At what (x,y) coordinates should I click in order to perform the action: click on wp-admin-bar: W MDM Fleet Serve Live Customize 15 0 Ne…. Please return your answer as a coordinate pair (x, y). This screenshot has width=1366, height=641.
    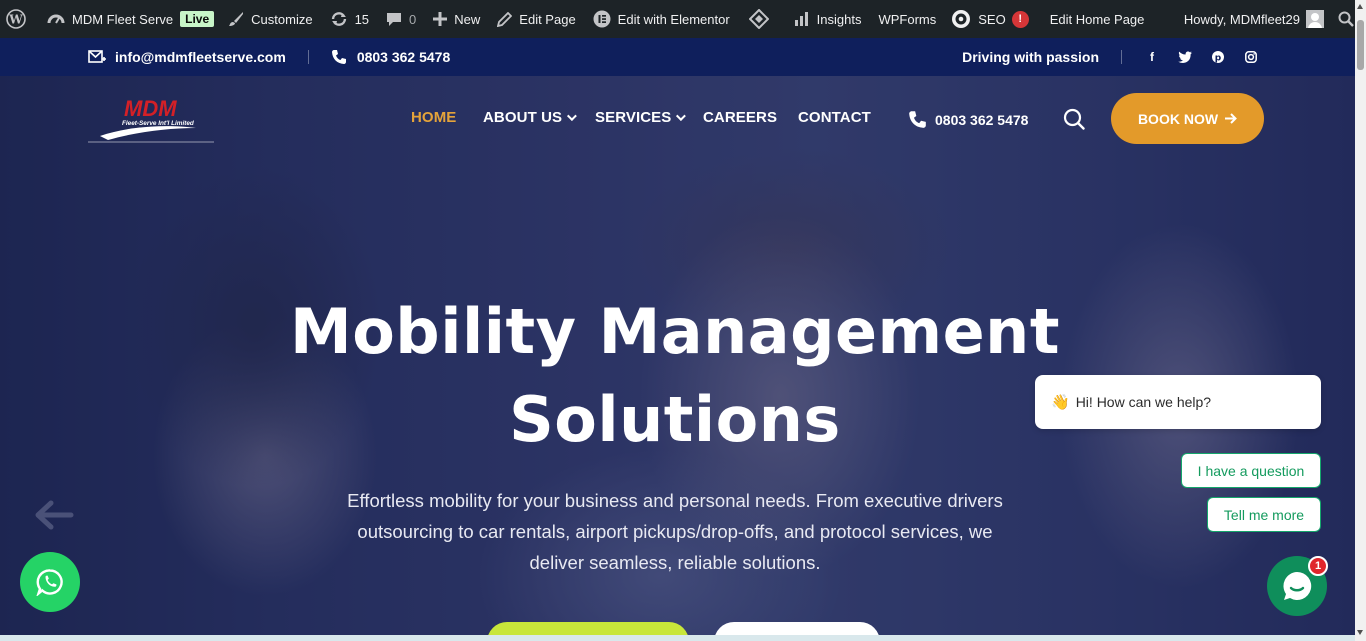
    Looking at the image, I should click on (683, 19).